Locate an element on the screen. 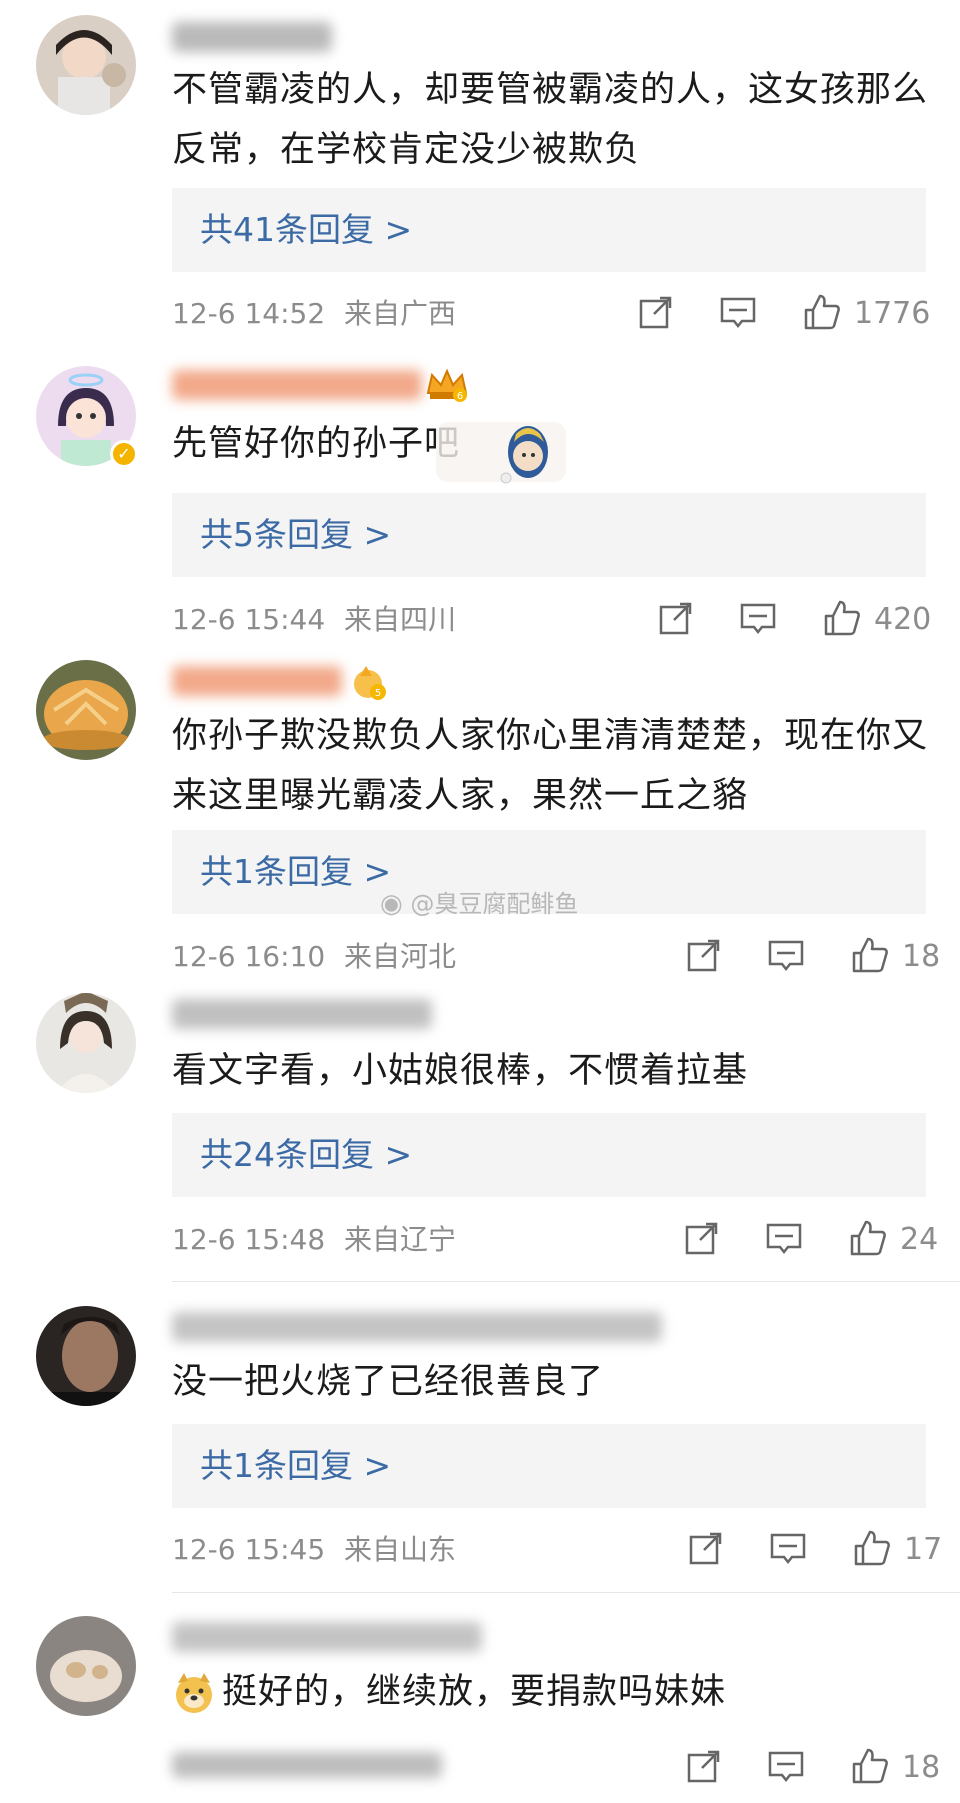 The image size is (960, 1803). comment-text: 挺好的，继续放，要捐款吗妹妹 is located at coordinates (552, 1692).